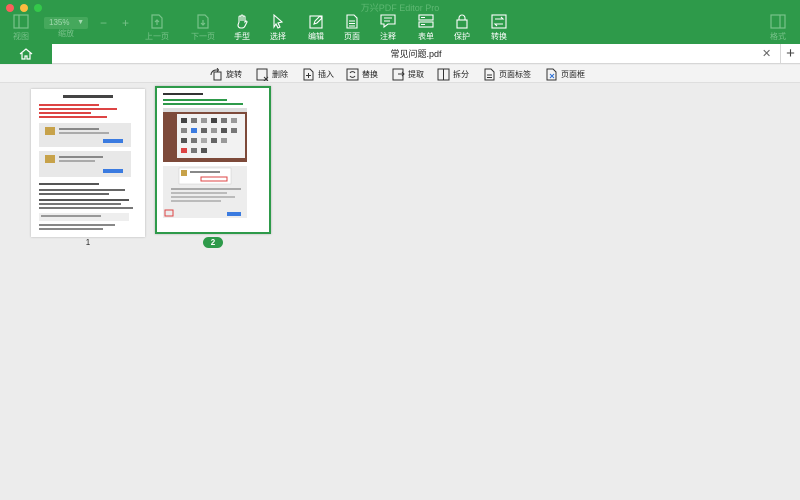  Describe the element at coordinates (216, 74) in the screenshot. I see `rotate-icon` at that location.